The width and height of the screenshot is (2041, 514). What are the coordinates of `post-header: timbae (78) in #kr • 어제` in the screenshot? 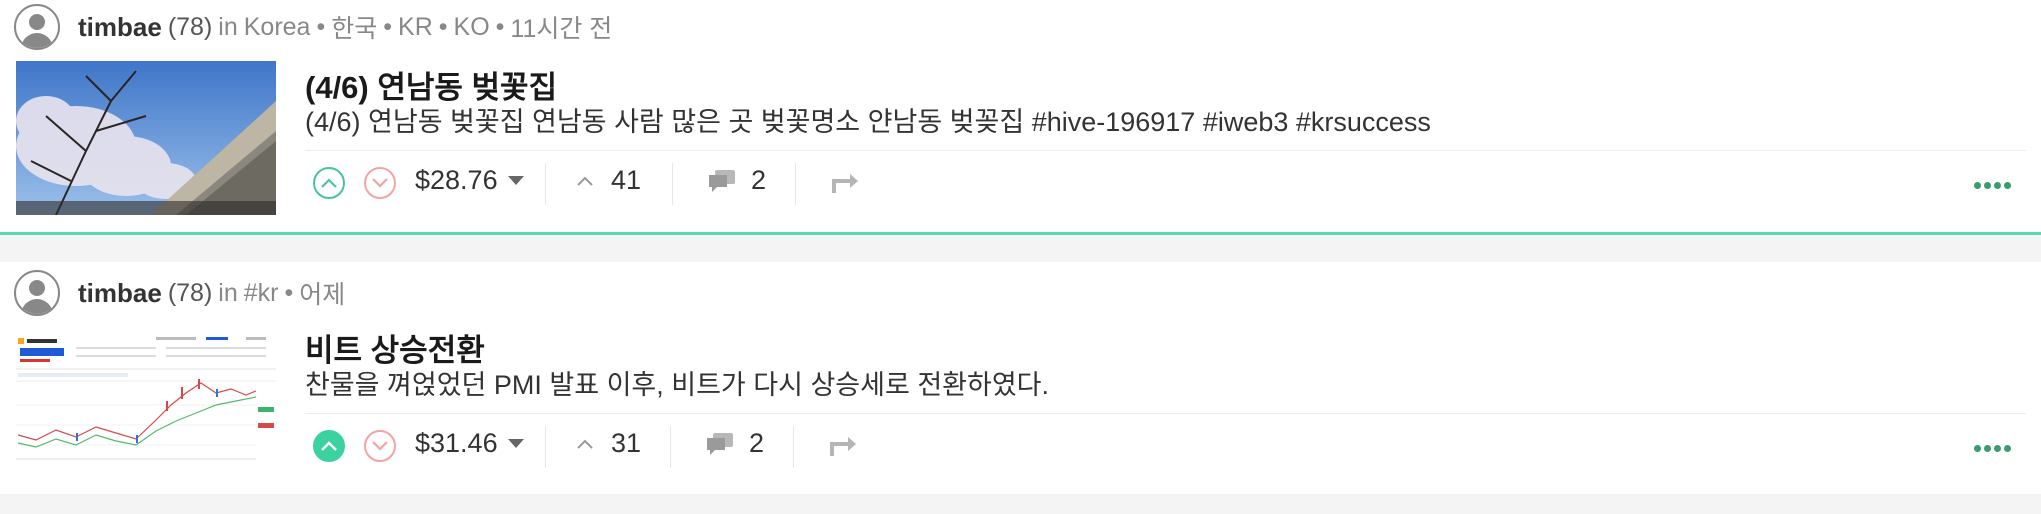 It's located at (179, 293).